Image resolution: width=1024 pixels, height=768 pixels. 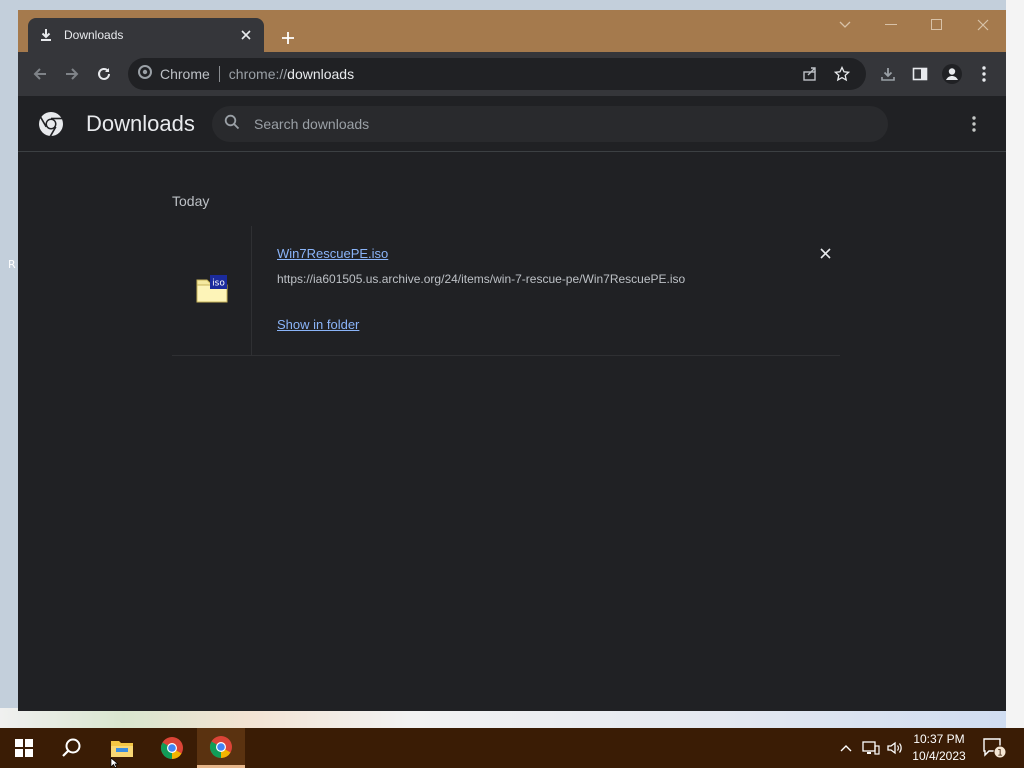 What do you see at coordinates (512, 718) in the screenshot?
I see `desktop-icons-strip` at bounding box center [512, 718].